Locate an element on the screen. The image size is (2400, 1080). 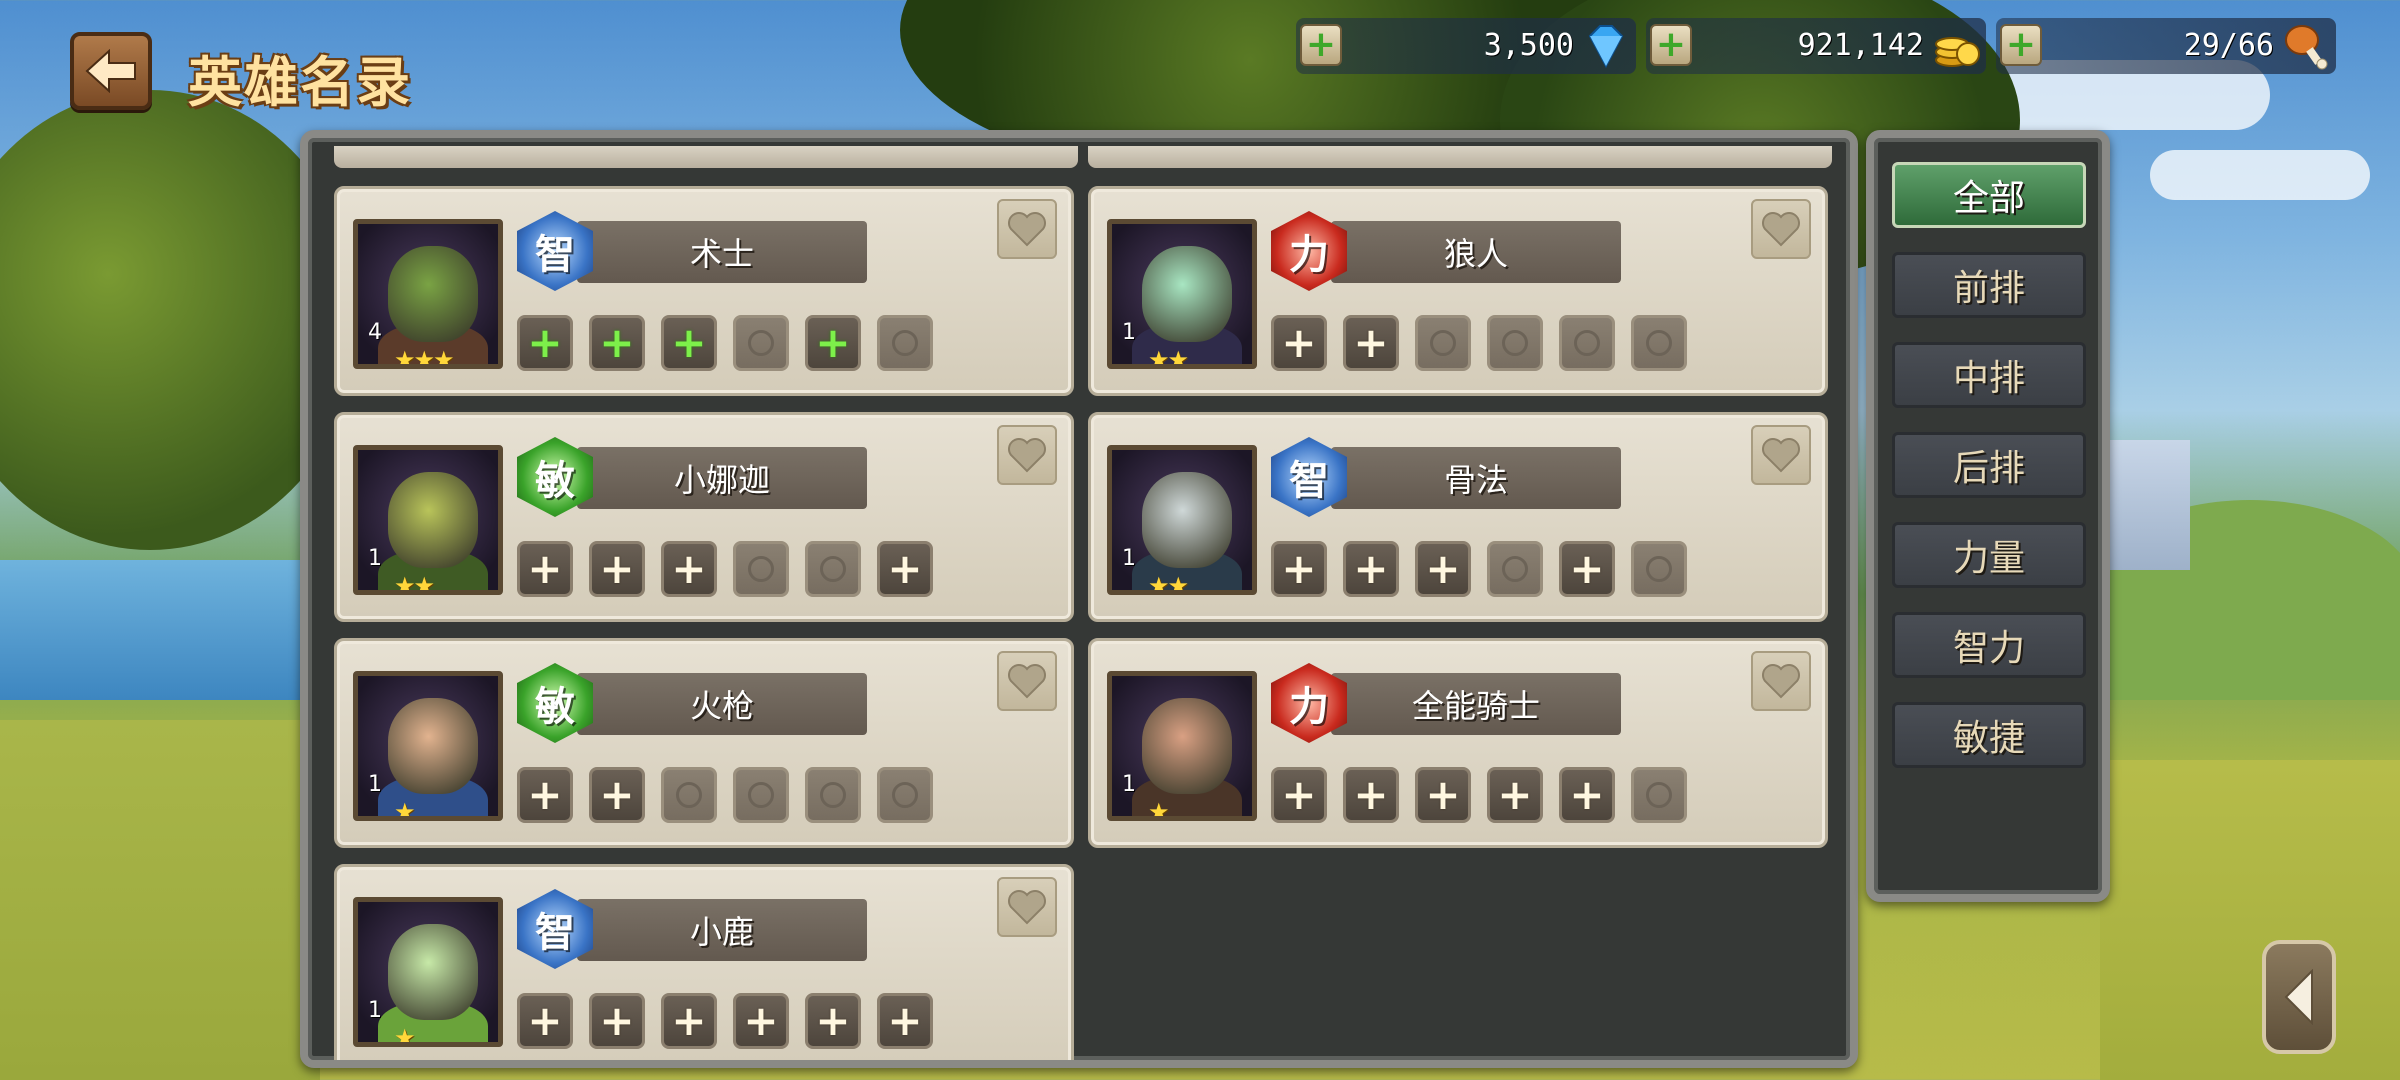
hero-level: 1 is located at coordinates (1129, 558).